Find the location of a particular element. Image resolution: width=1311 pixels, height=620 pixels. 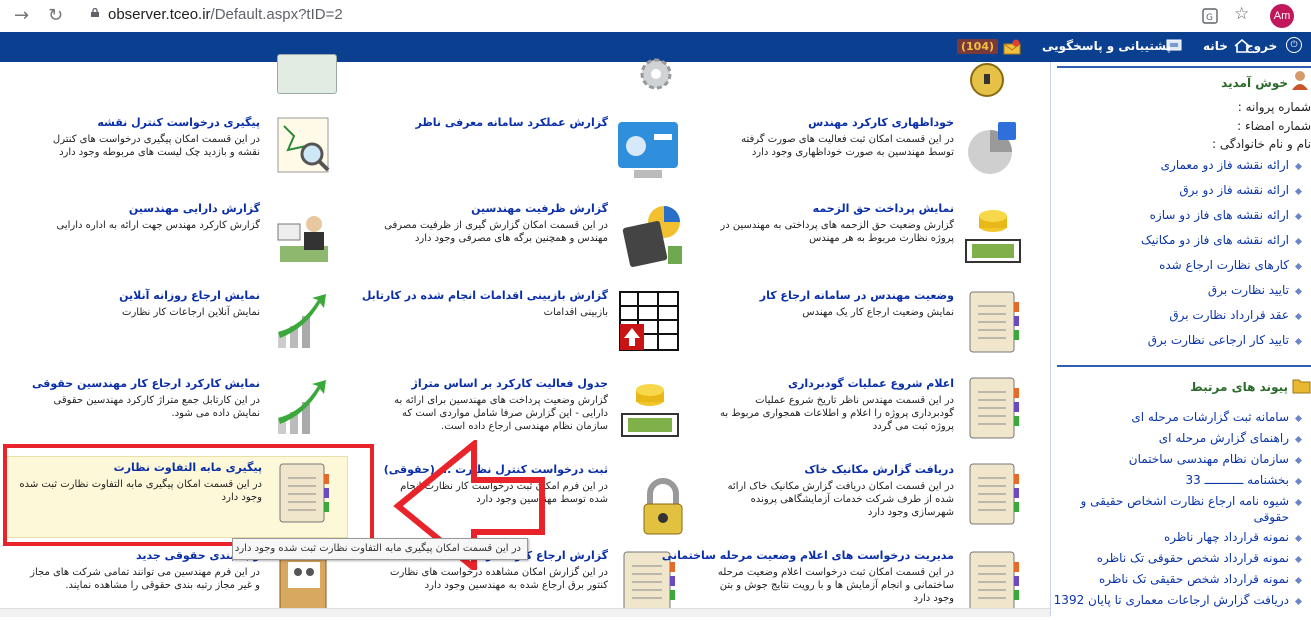

forward-icon: → is located at coordinates (21, 15).